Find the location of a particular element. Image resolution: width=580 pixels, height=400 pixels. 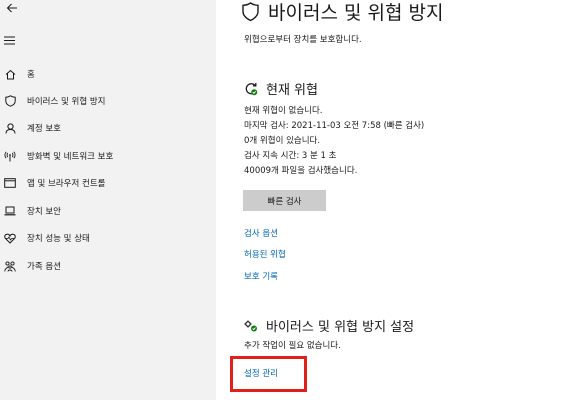

nav-label: 장치 성능 및 상태 is located at coordinates (58, 239).